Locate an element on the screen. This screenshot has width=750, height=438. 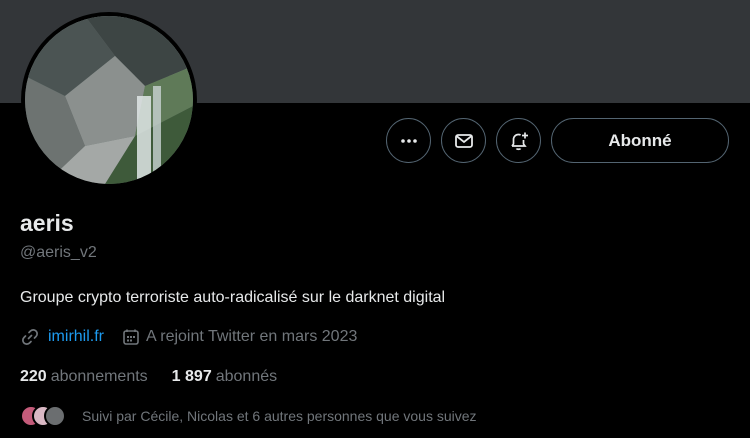
more-icon is located at coordinates (408, 140).